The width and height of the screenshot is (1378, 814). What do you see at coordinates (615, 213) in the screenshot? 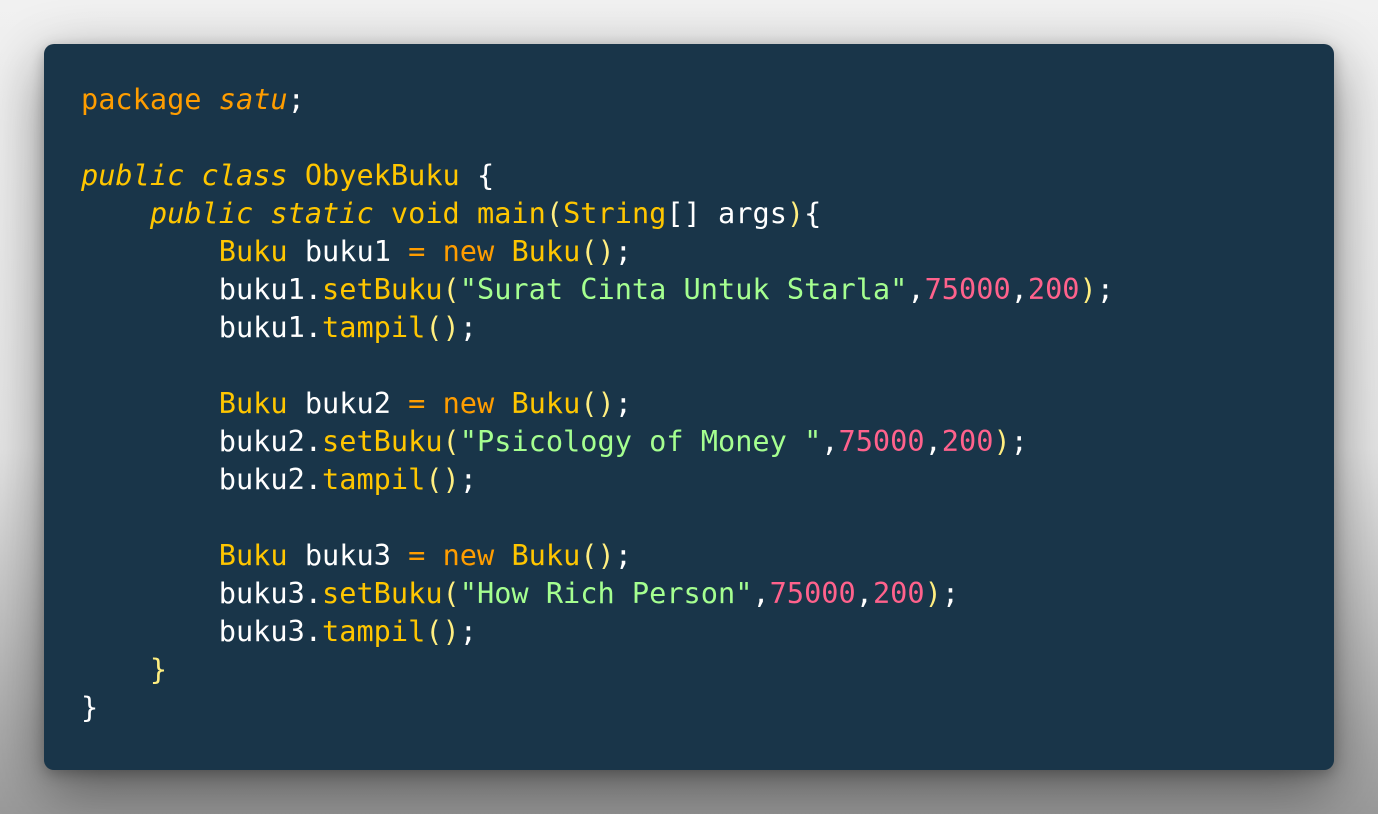
I see `param-type: String` at bounding box center [615, 213].